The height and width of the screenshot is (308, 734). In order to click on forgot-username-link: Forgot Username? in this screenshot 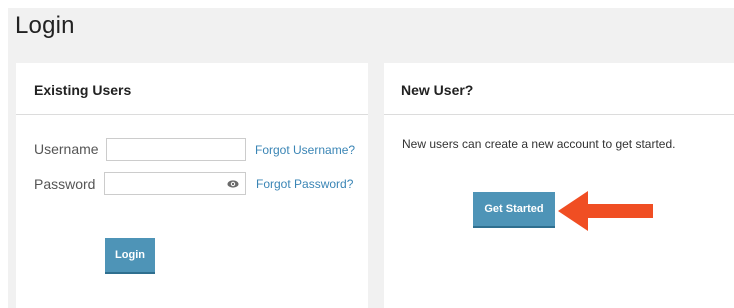, I will do `click(305, 150)`.